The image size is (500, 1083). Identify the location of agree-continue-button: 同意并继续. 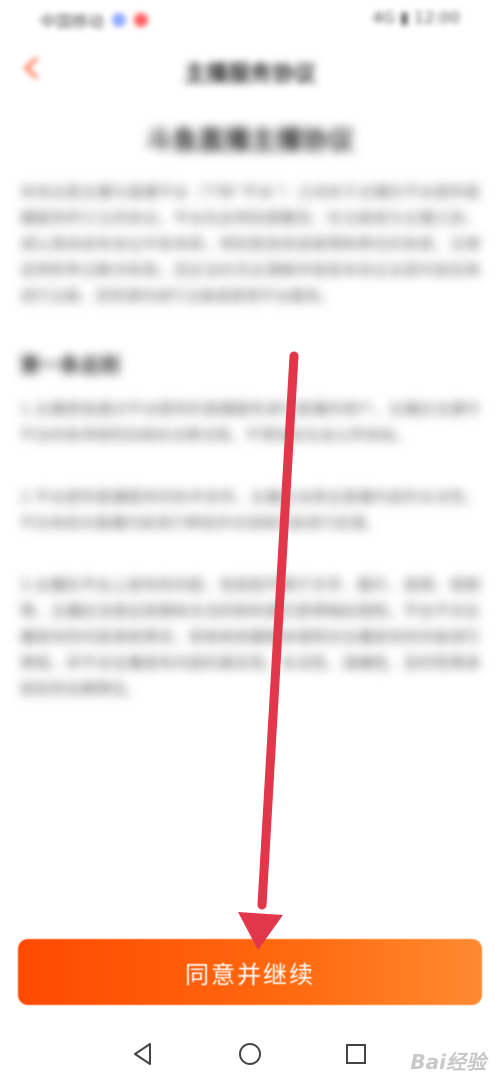
(250, 972).